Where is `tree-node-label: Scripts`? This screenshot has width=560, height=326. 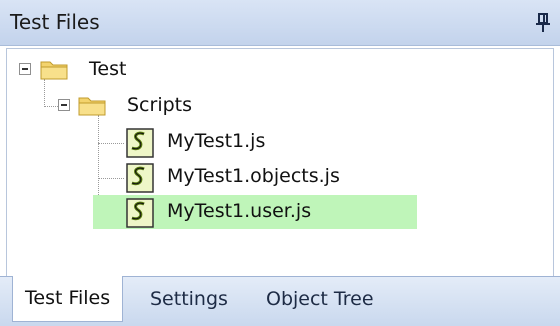 tree-node-label: Scripts is located at coordinates (160, 105).